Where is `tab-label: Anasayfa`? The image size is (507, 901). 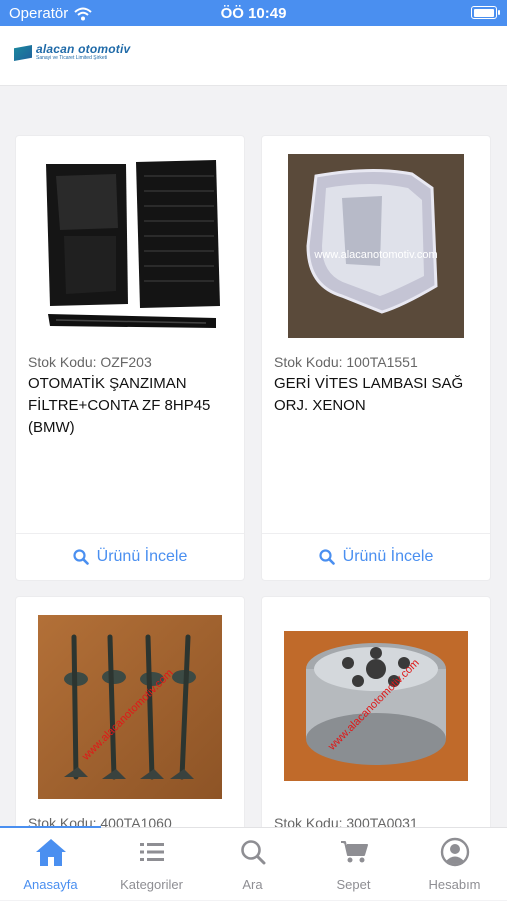 tab-label: Anasayfa is located at coordinates (50, 884).